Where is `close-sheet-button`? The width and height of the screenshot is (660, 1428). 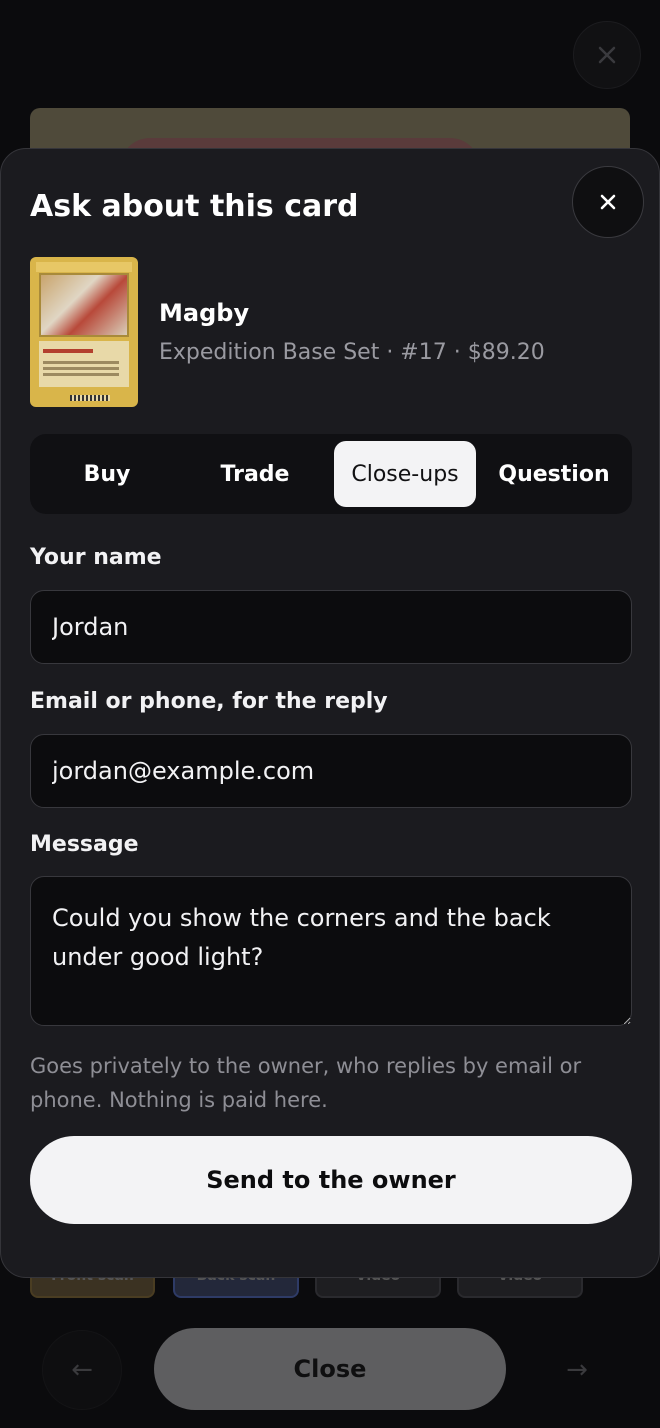 close-sheet-button is located at coordinates (608, 202).